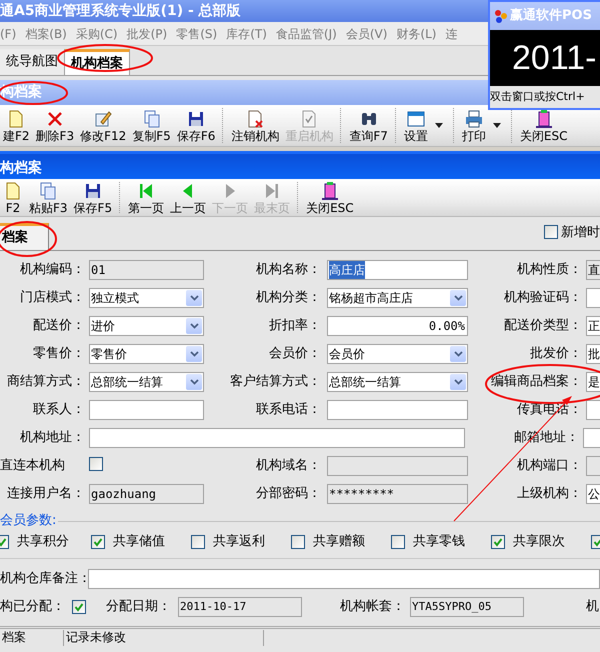 This screenshot has height=652, width=600. What do you see at coordinates (197, 33) in the screenshot?
I see `menu-item: 零售(S)` at bounding box center [197, 33].